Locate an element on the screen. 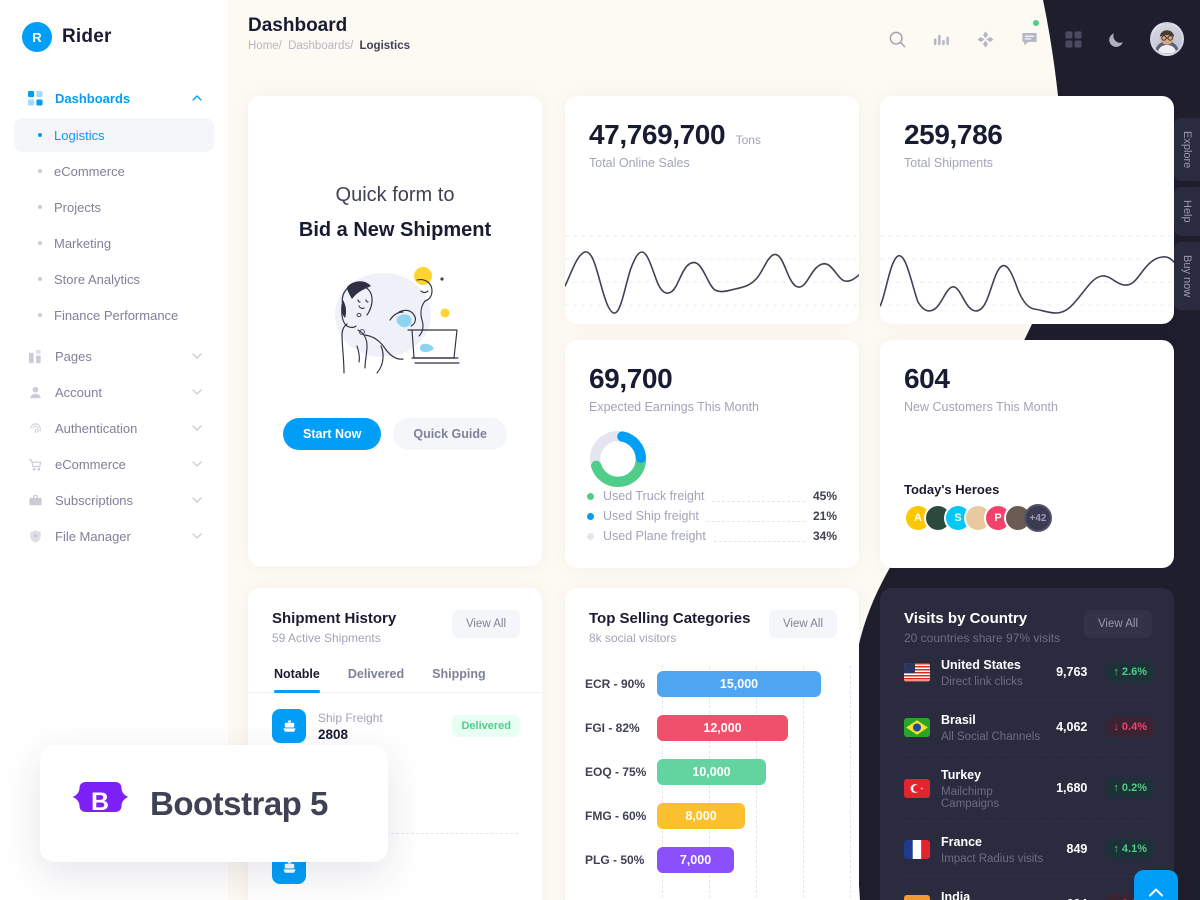  header-toolbar is located at coordinates (1035, 38).